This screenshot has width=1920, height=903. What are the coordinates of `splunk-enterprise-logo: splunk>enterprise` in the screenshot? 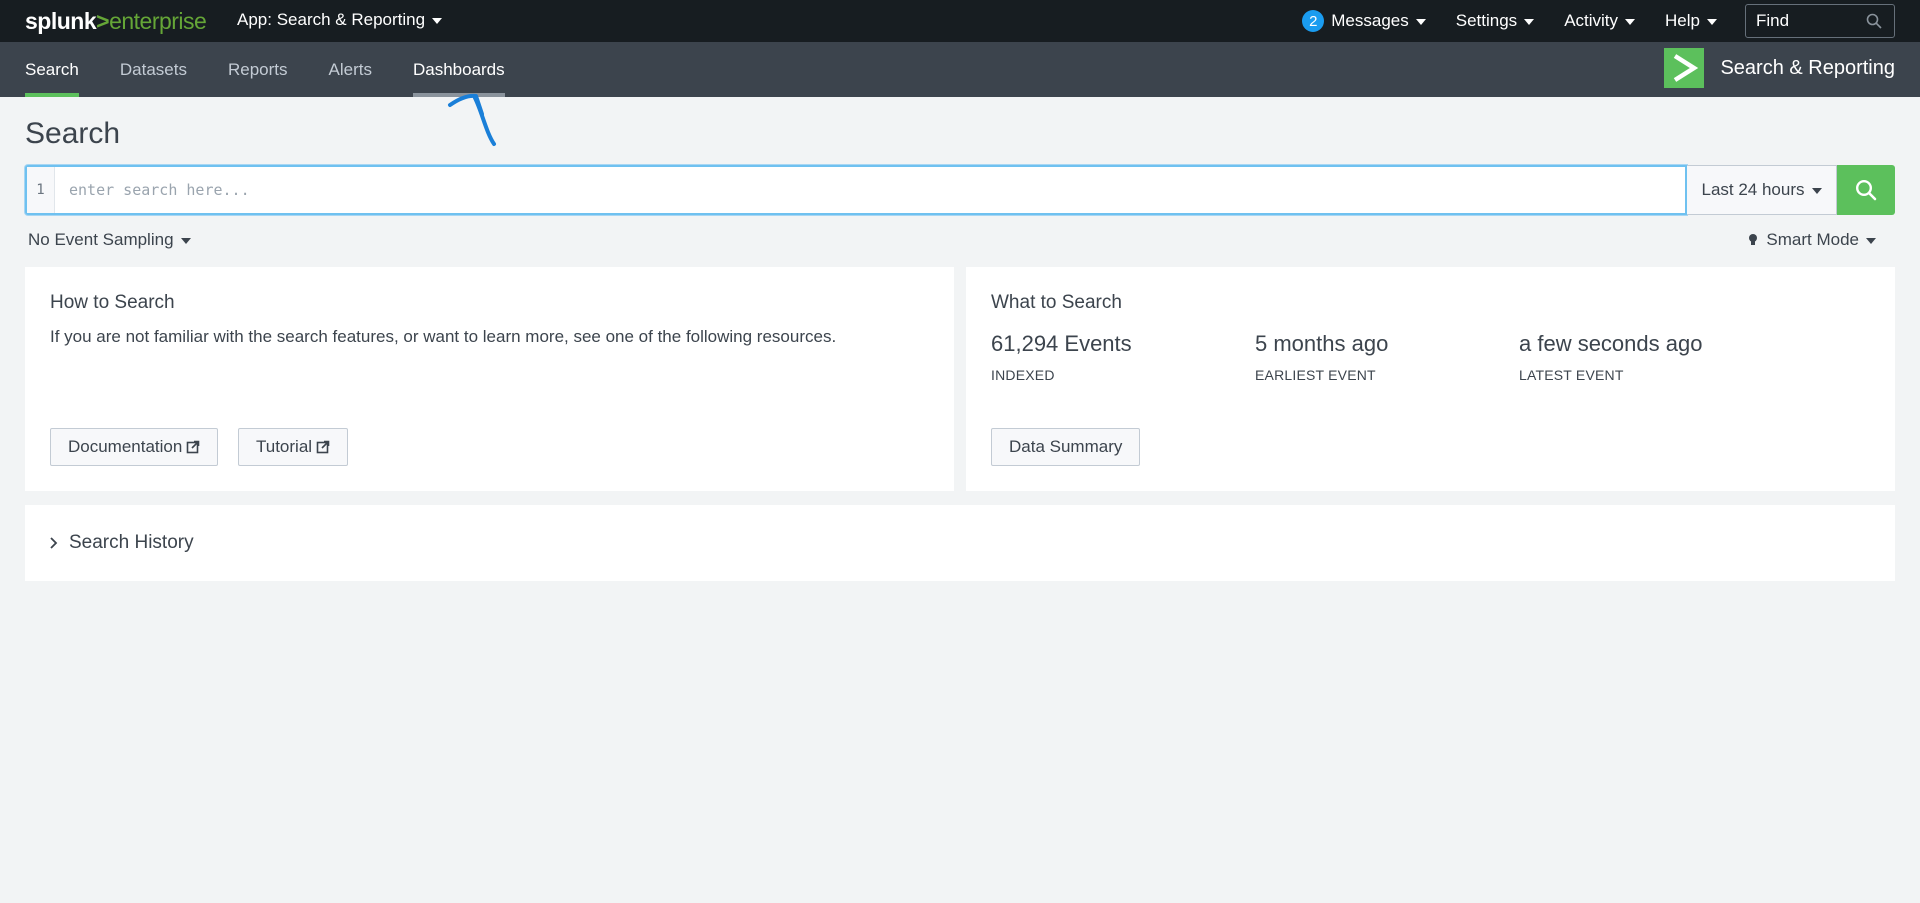 It's located at (116, 21).